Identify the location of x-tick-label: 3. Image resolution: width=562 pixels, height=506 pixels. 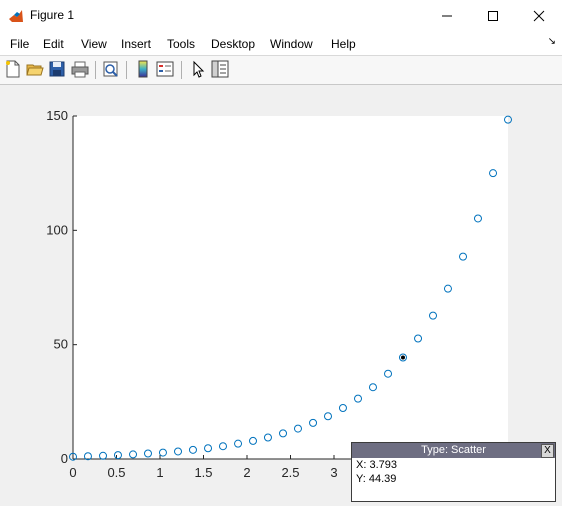
(333, 472).